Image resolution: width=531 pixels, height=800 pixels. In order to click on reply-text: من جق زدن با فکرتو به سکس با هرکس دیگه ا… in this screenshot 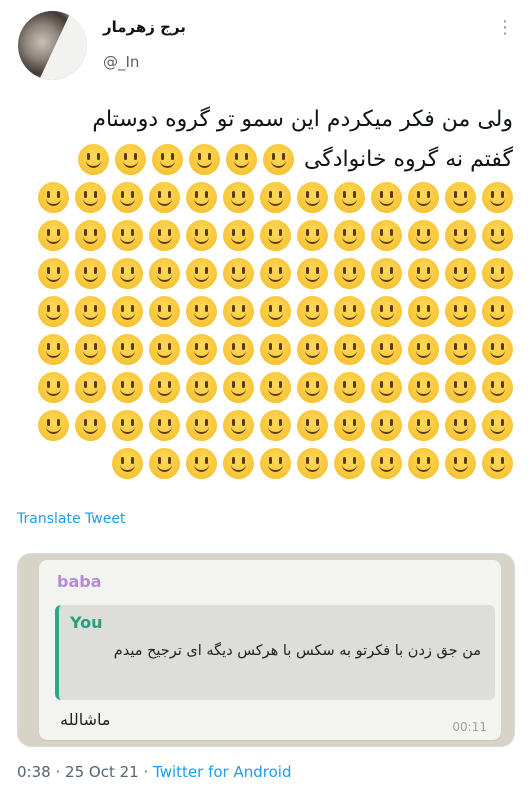, I will do `click(297, 651)`.